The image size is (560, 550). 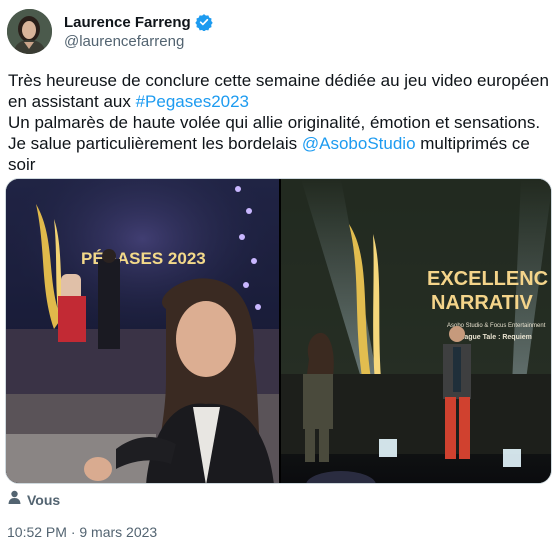 What do you see at coordinates (44, 499) in the screenshot?
I see `tagged-label: Vous` at bounding box center [44, 499].